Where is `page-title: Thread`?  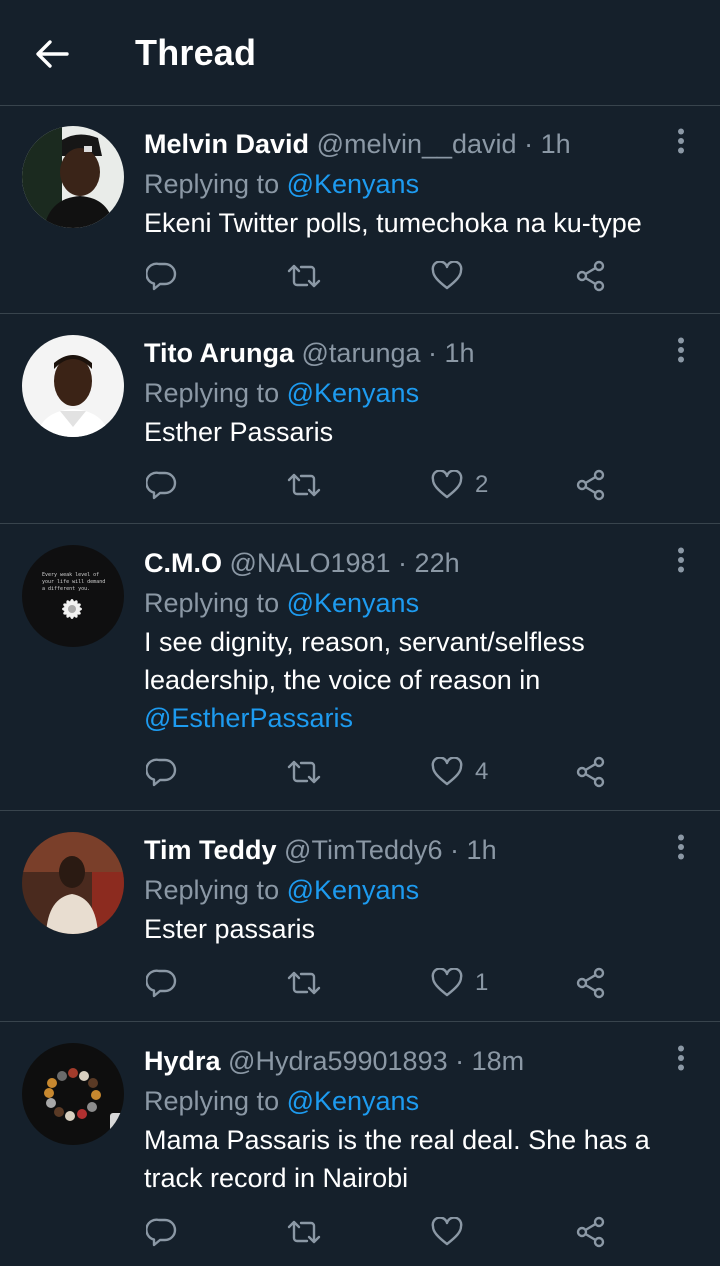
page-title: Thread is located at coordinates (196, 52).